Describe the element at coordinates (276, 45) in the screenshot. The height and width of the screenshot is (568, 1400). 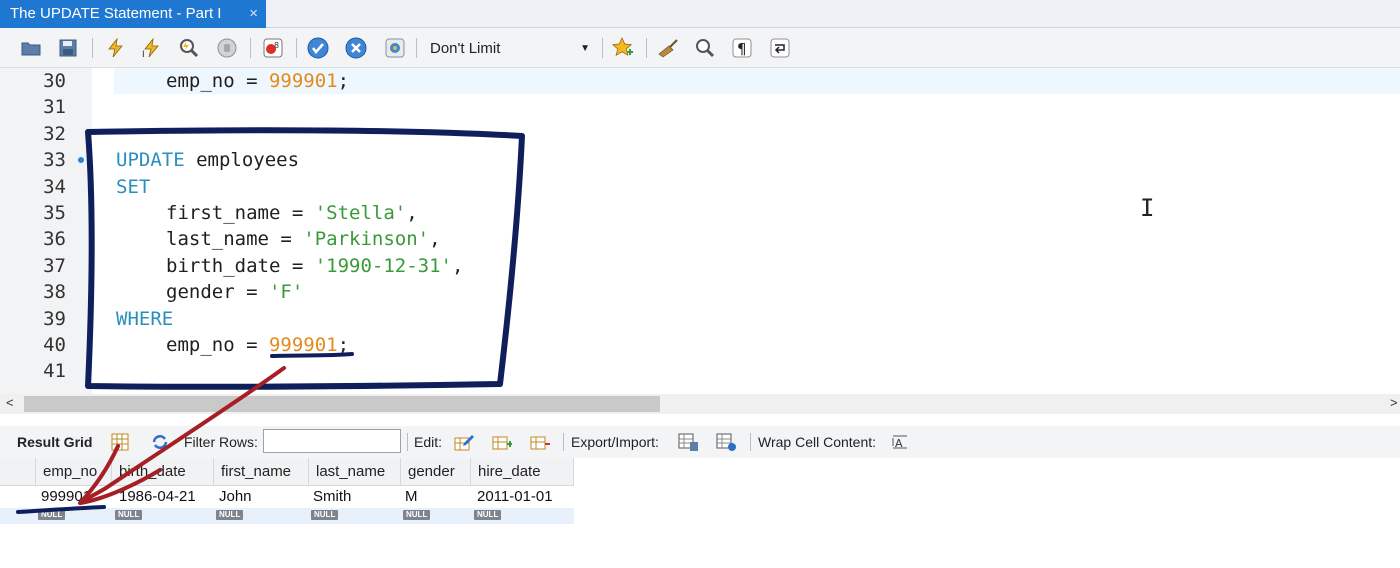
I see `svg-text: 8` at that location.